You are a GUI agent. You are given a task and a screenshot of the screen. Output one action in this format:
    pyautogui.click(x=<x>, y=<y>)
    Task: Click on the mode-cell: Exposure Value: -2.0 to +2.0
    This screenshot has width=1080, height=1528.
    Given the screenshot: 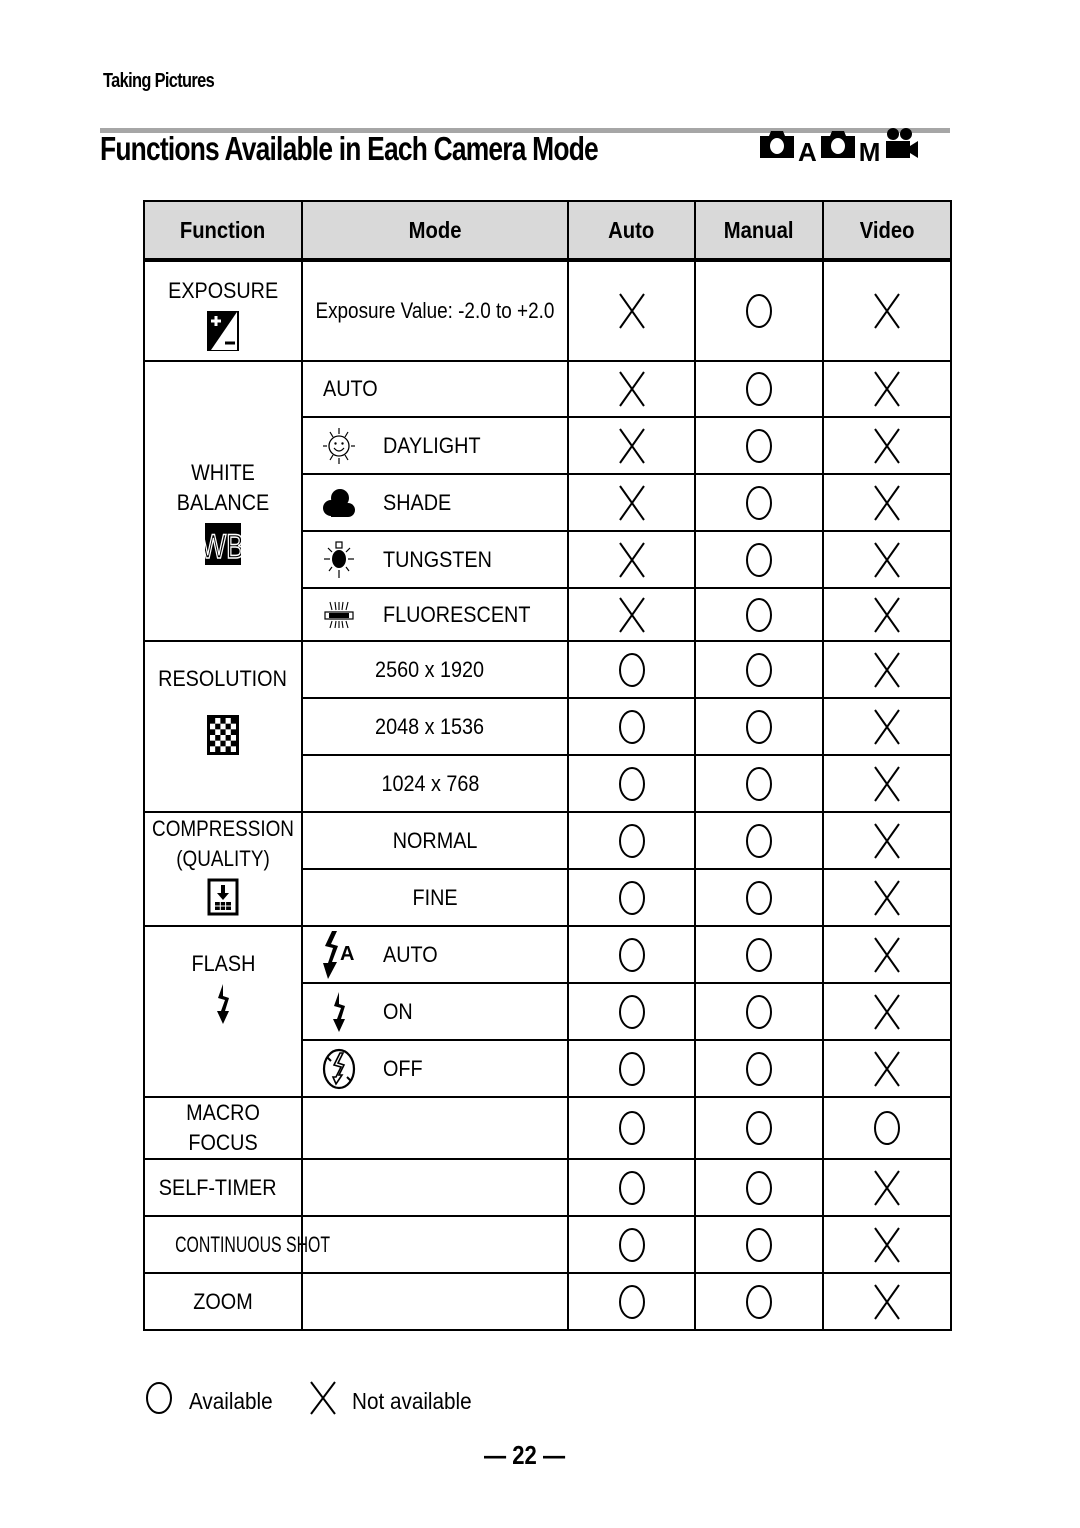 What is the action you would take?
    pyautogui.click(x=435, y=310)
    